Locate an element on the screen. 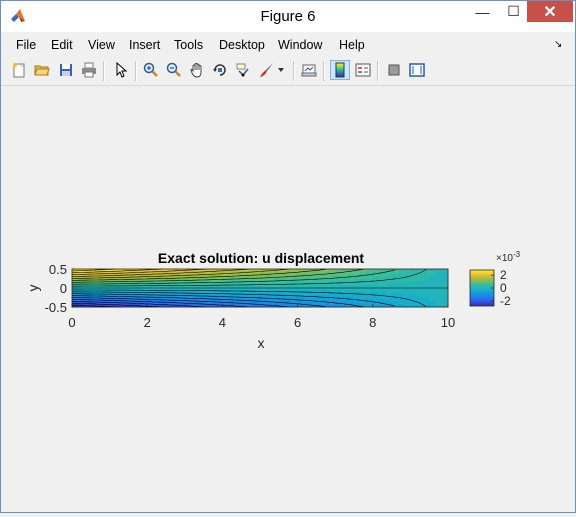  colorbar is located at coordinates (482, 288).